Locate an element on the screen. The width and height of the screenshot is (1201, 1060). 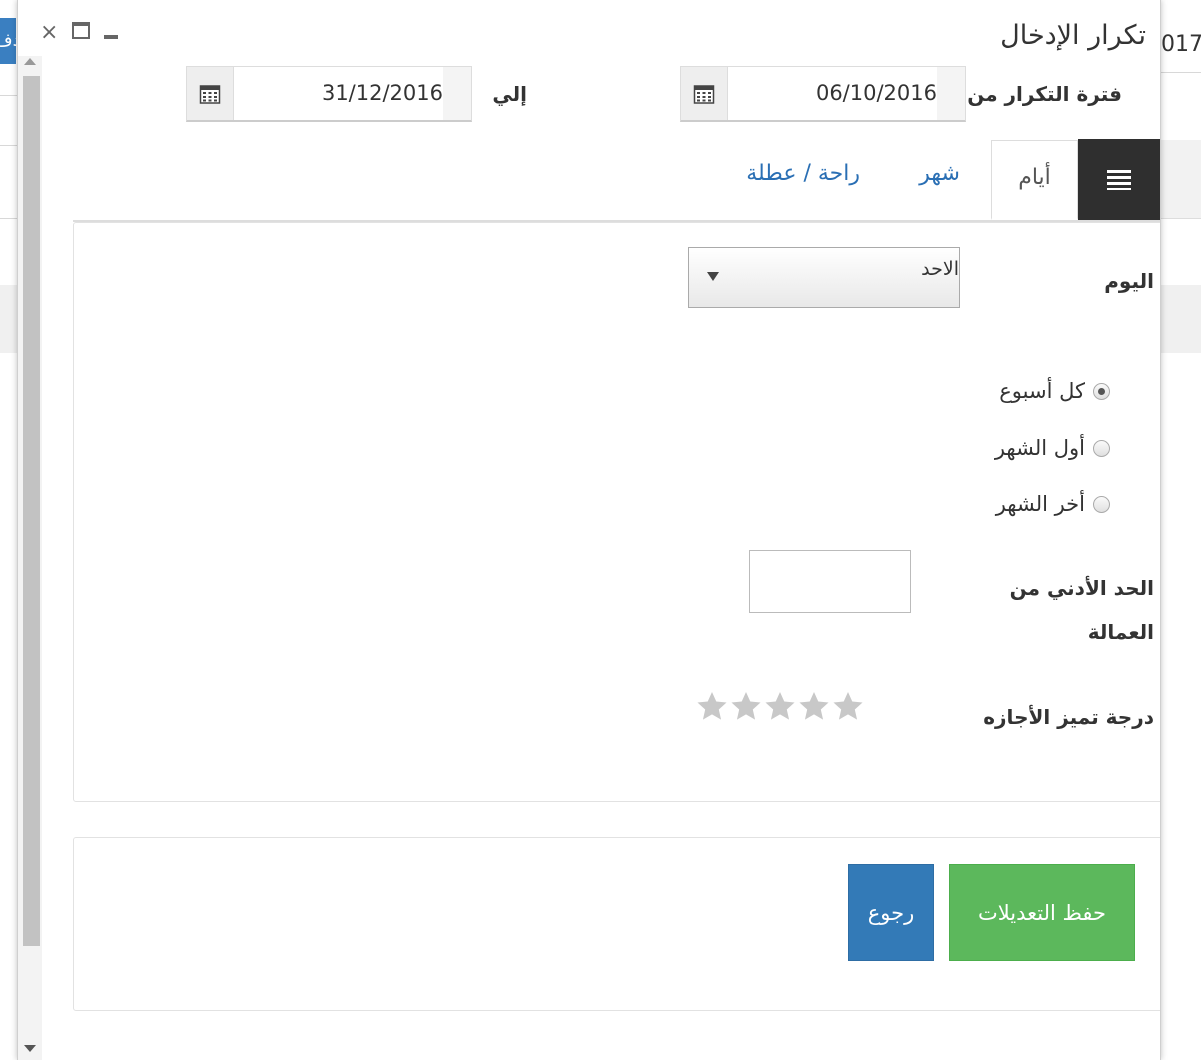
scroll-up-arrow-icon is located at coordinates (30, 61).